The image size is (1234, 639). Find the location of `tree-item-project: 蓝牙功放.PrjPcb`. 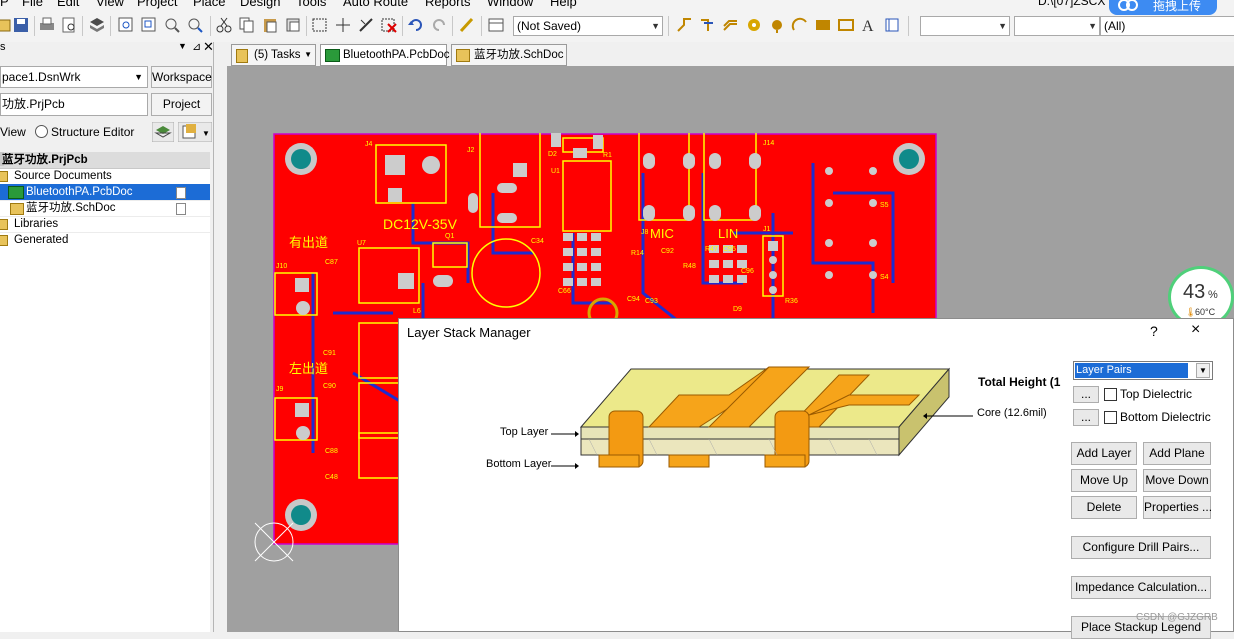

tree-item-project: 蓝牙功放.PrjPcb is located at coordinates (105, 160).